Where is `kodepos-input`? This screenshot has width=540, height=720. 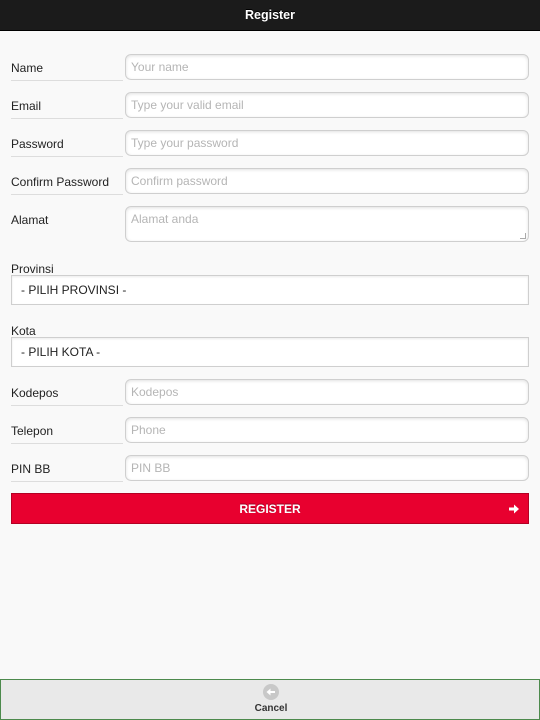 kodepos-input is located at coordinates (327, 392).